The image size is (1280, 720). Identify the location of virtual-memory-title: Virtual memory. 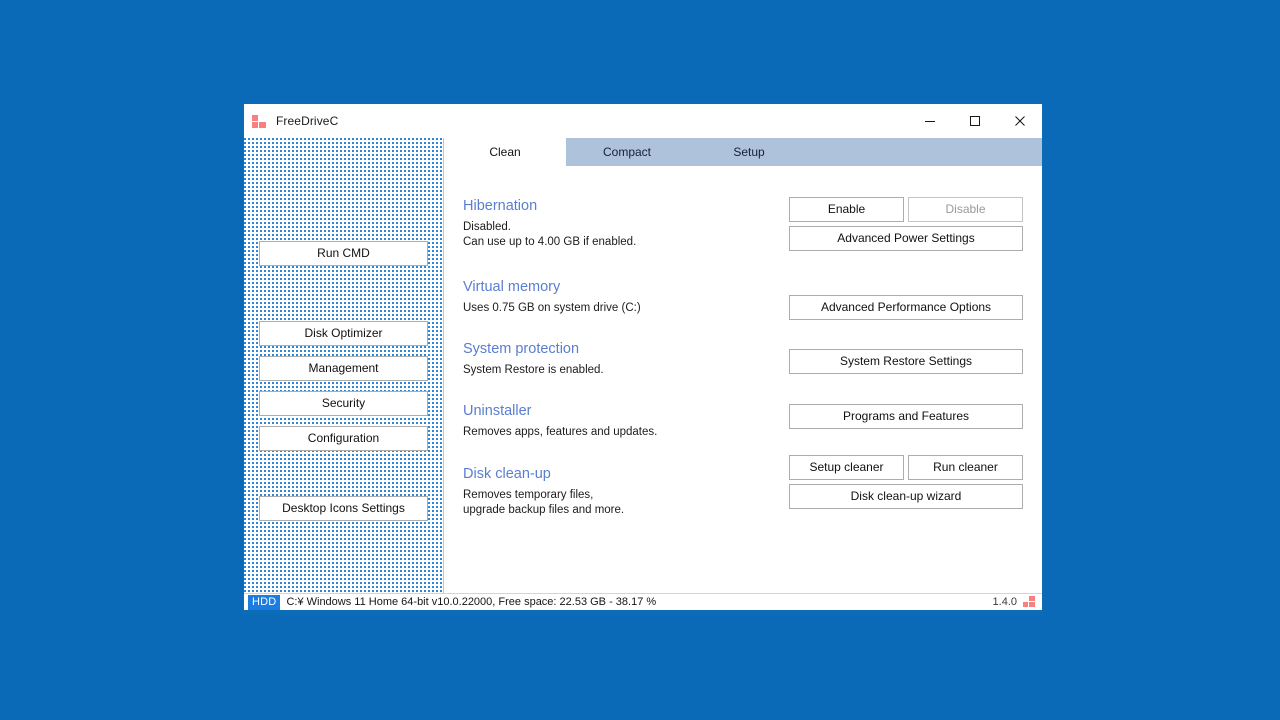
(512, 287).